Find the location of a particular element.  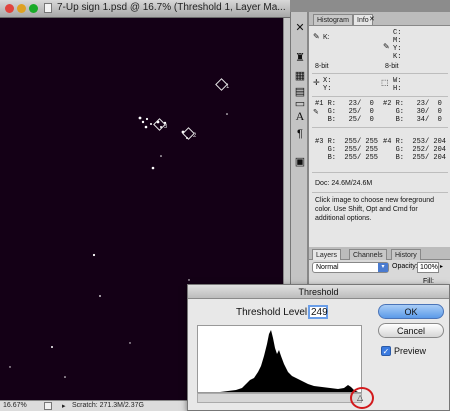

panel-icon-strip: ✕ ♜ ▦ ▤ ▭ A ¶ ▣ is located at coordinates (299, 162).